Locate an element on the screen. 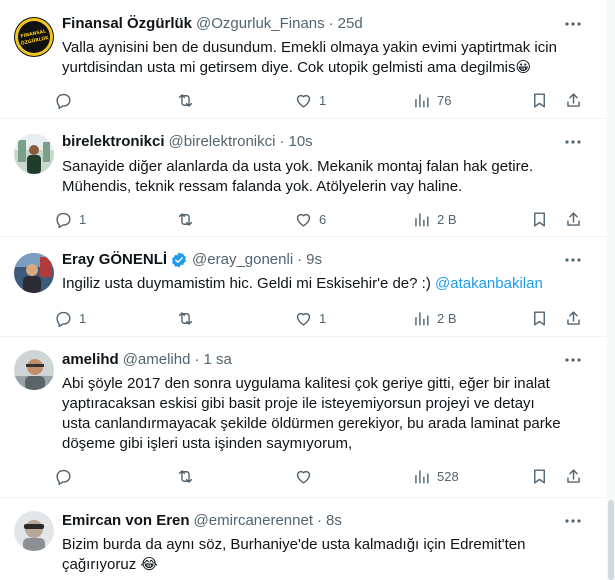  display-name: Eray GÖNENLİ is located at coordinates (114, 260).